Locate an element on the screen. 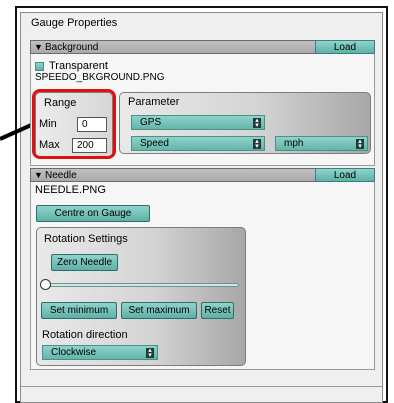  background-section-header: ▼ Background Load is located at coordinates (202, 47).